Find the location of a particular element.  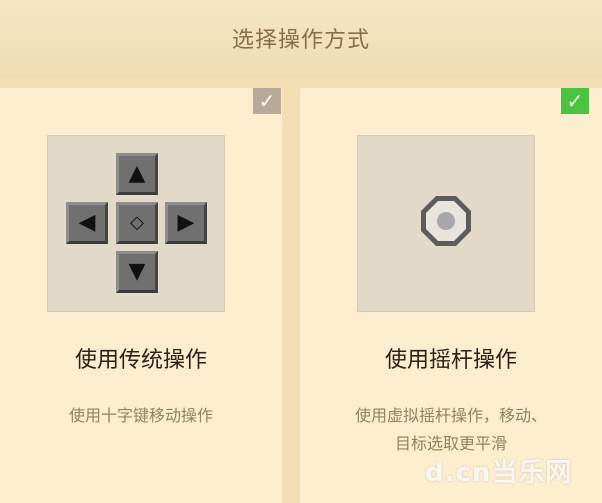

option-title-traditional: 使用传统操作 is located at coordinates (140, 360).